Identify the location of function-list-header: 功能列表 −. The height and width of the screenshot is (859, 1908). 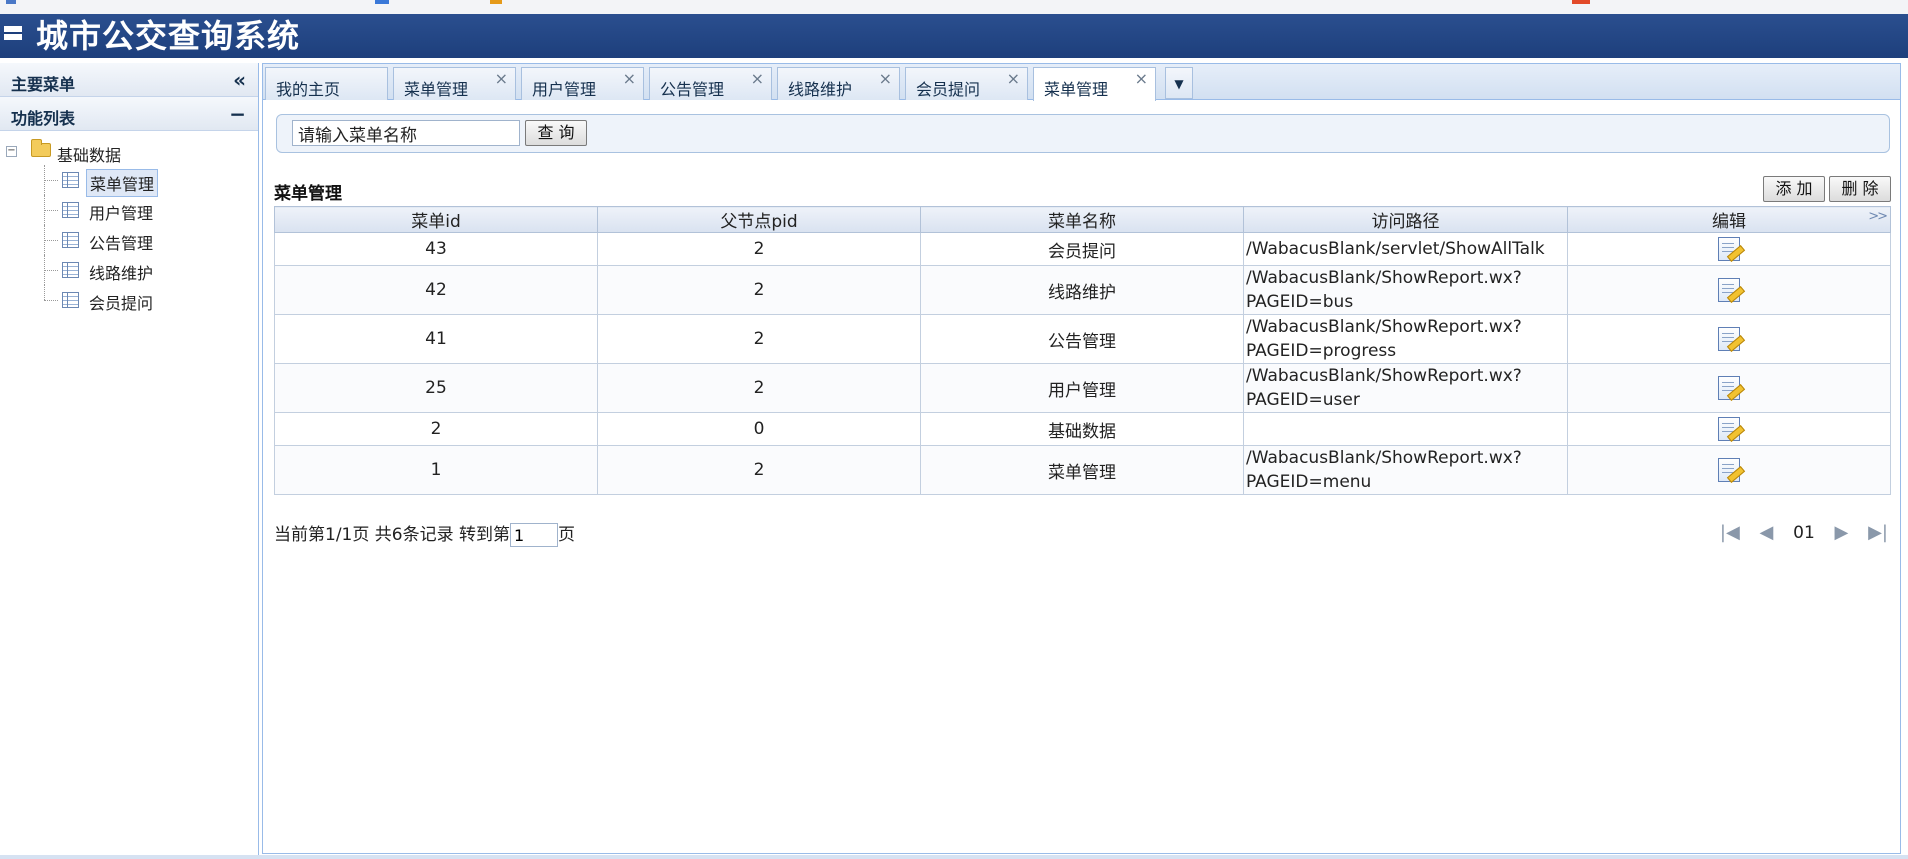
(129, 114).